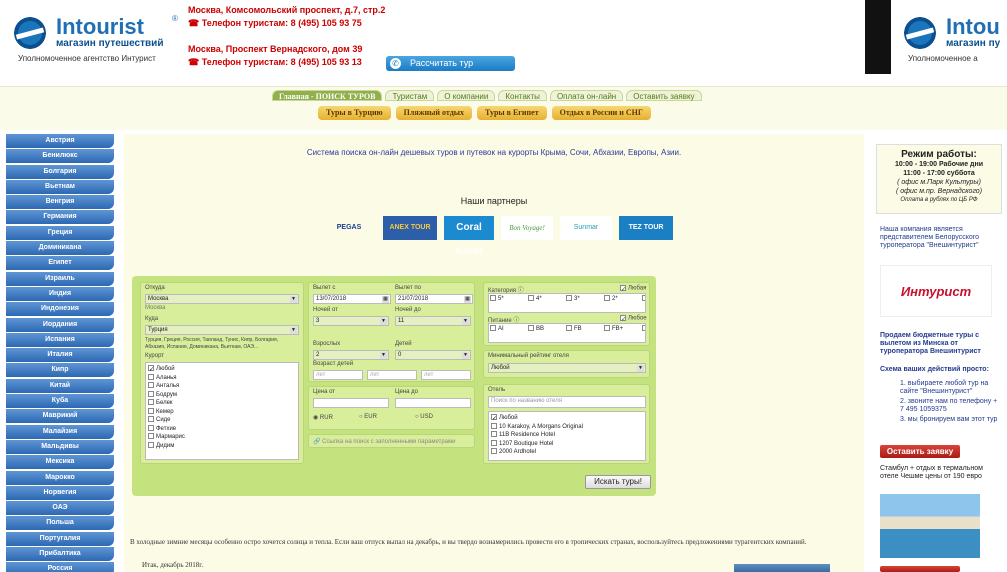 This screenshot has width=1007, height=572. I want to click on hotel-option: 1207 Boutique Hotel, so click(567, 444).